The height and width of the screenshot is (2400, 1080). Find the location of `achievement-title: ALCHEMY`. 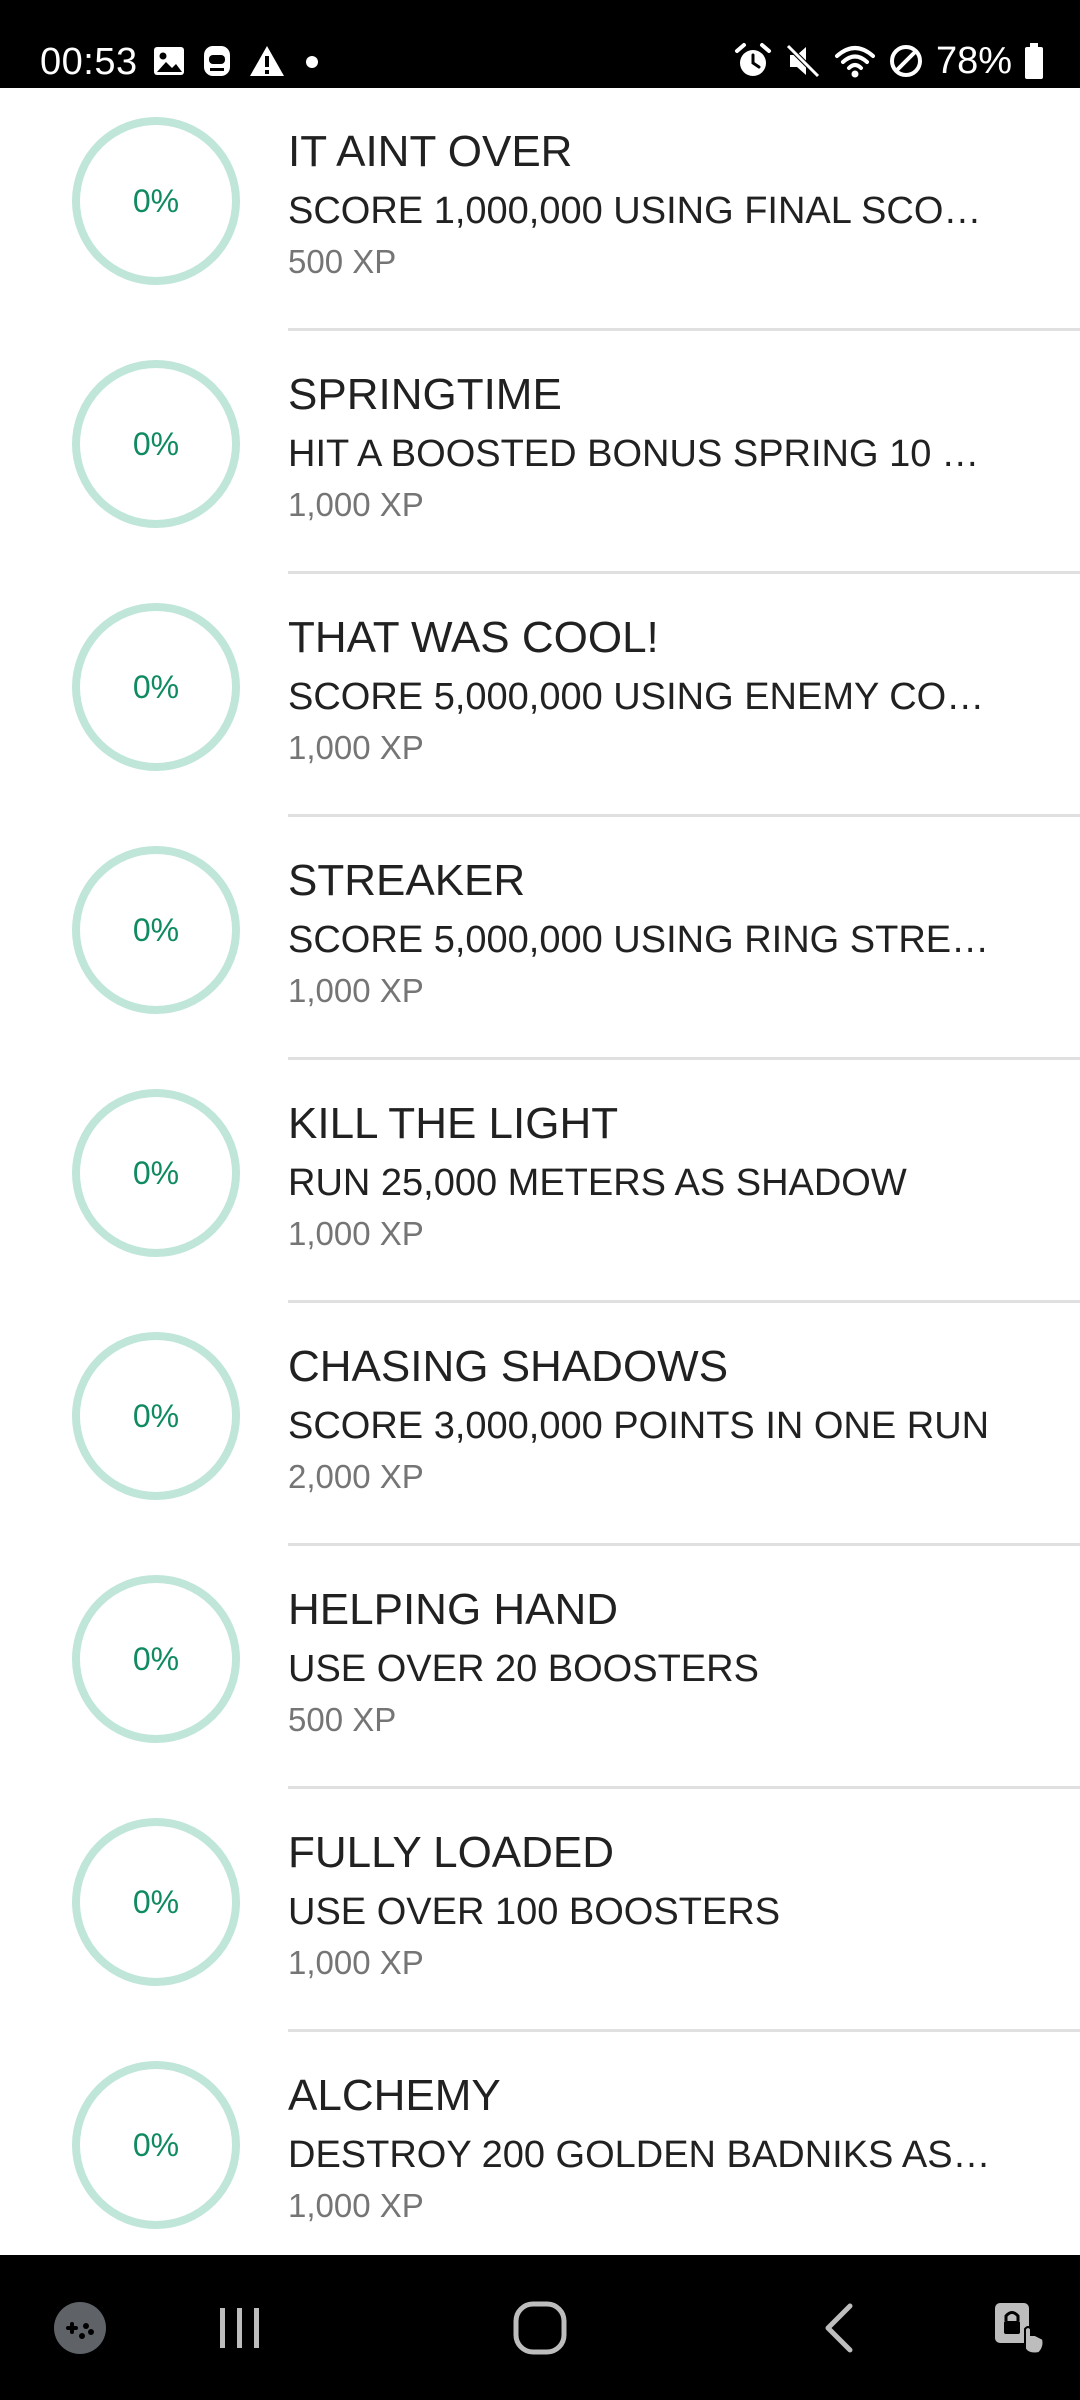

achievement-title: ALCHEMY is located at coordinates (394, 2095).